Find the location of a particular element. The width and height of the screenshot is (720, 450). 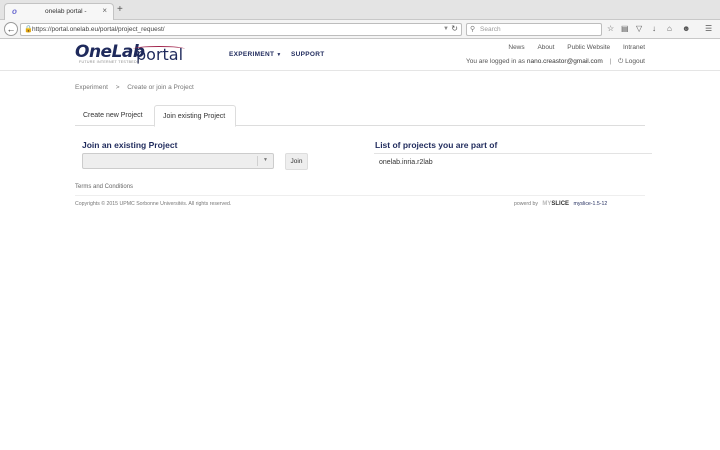

logout-button: ⏻ Logout is located at coordinates (631, 61).